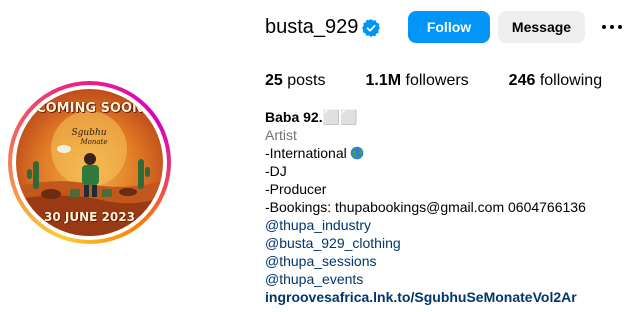  What do you see at coordinates (296, 189) in the screenshot?
I see `bio-line-producer: -Producer` at bounding box center [296, 189].